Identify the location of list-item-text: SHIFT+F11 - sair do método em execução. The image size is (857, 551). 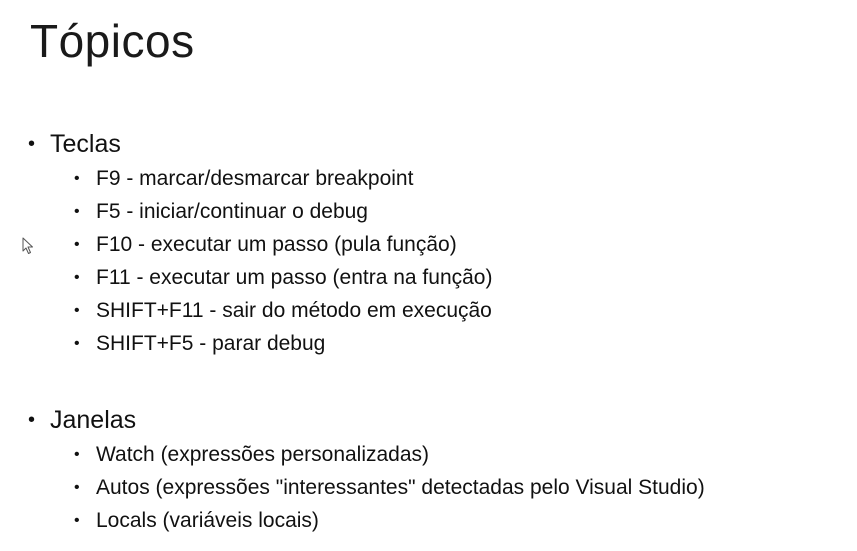
(294, 310).